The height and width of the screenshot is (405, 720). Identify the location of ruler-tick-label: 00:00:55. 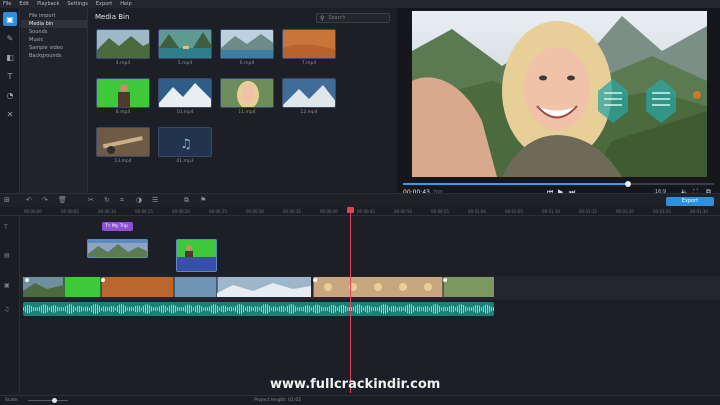
(440, 211).